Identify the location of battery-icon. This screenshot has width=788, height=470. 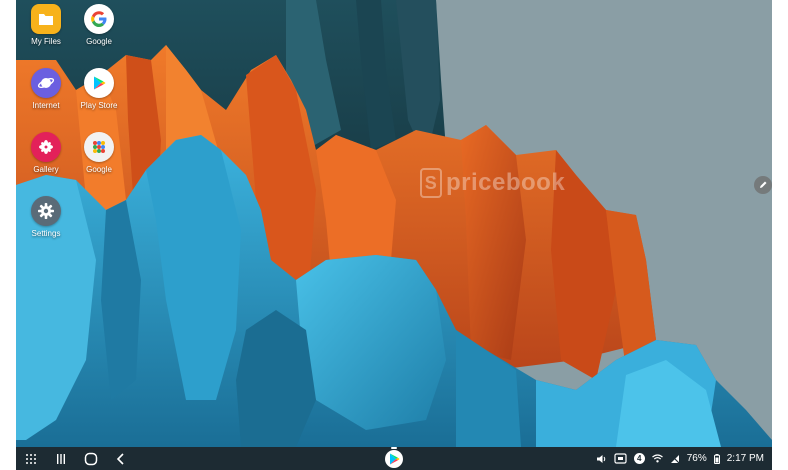
(716, 458).